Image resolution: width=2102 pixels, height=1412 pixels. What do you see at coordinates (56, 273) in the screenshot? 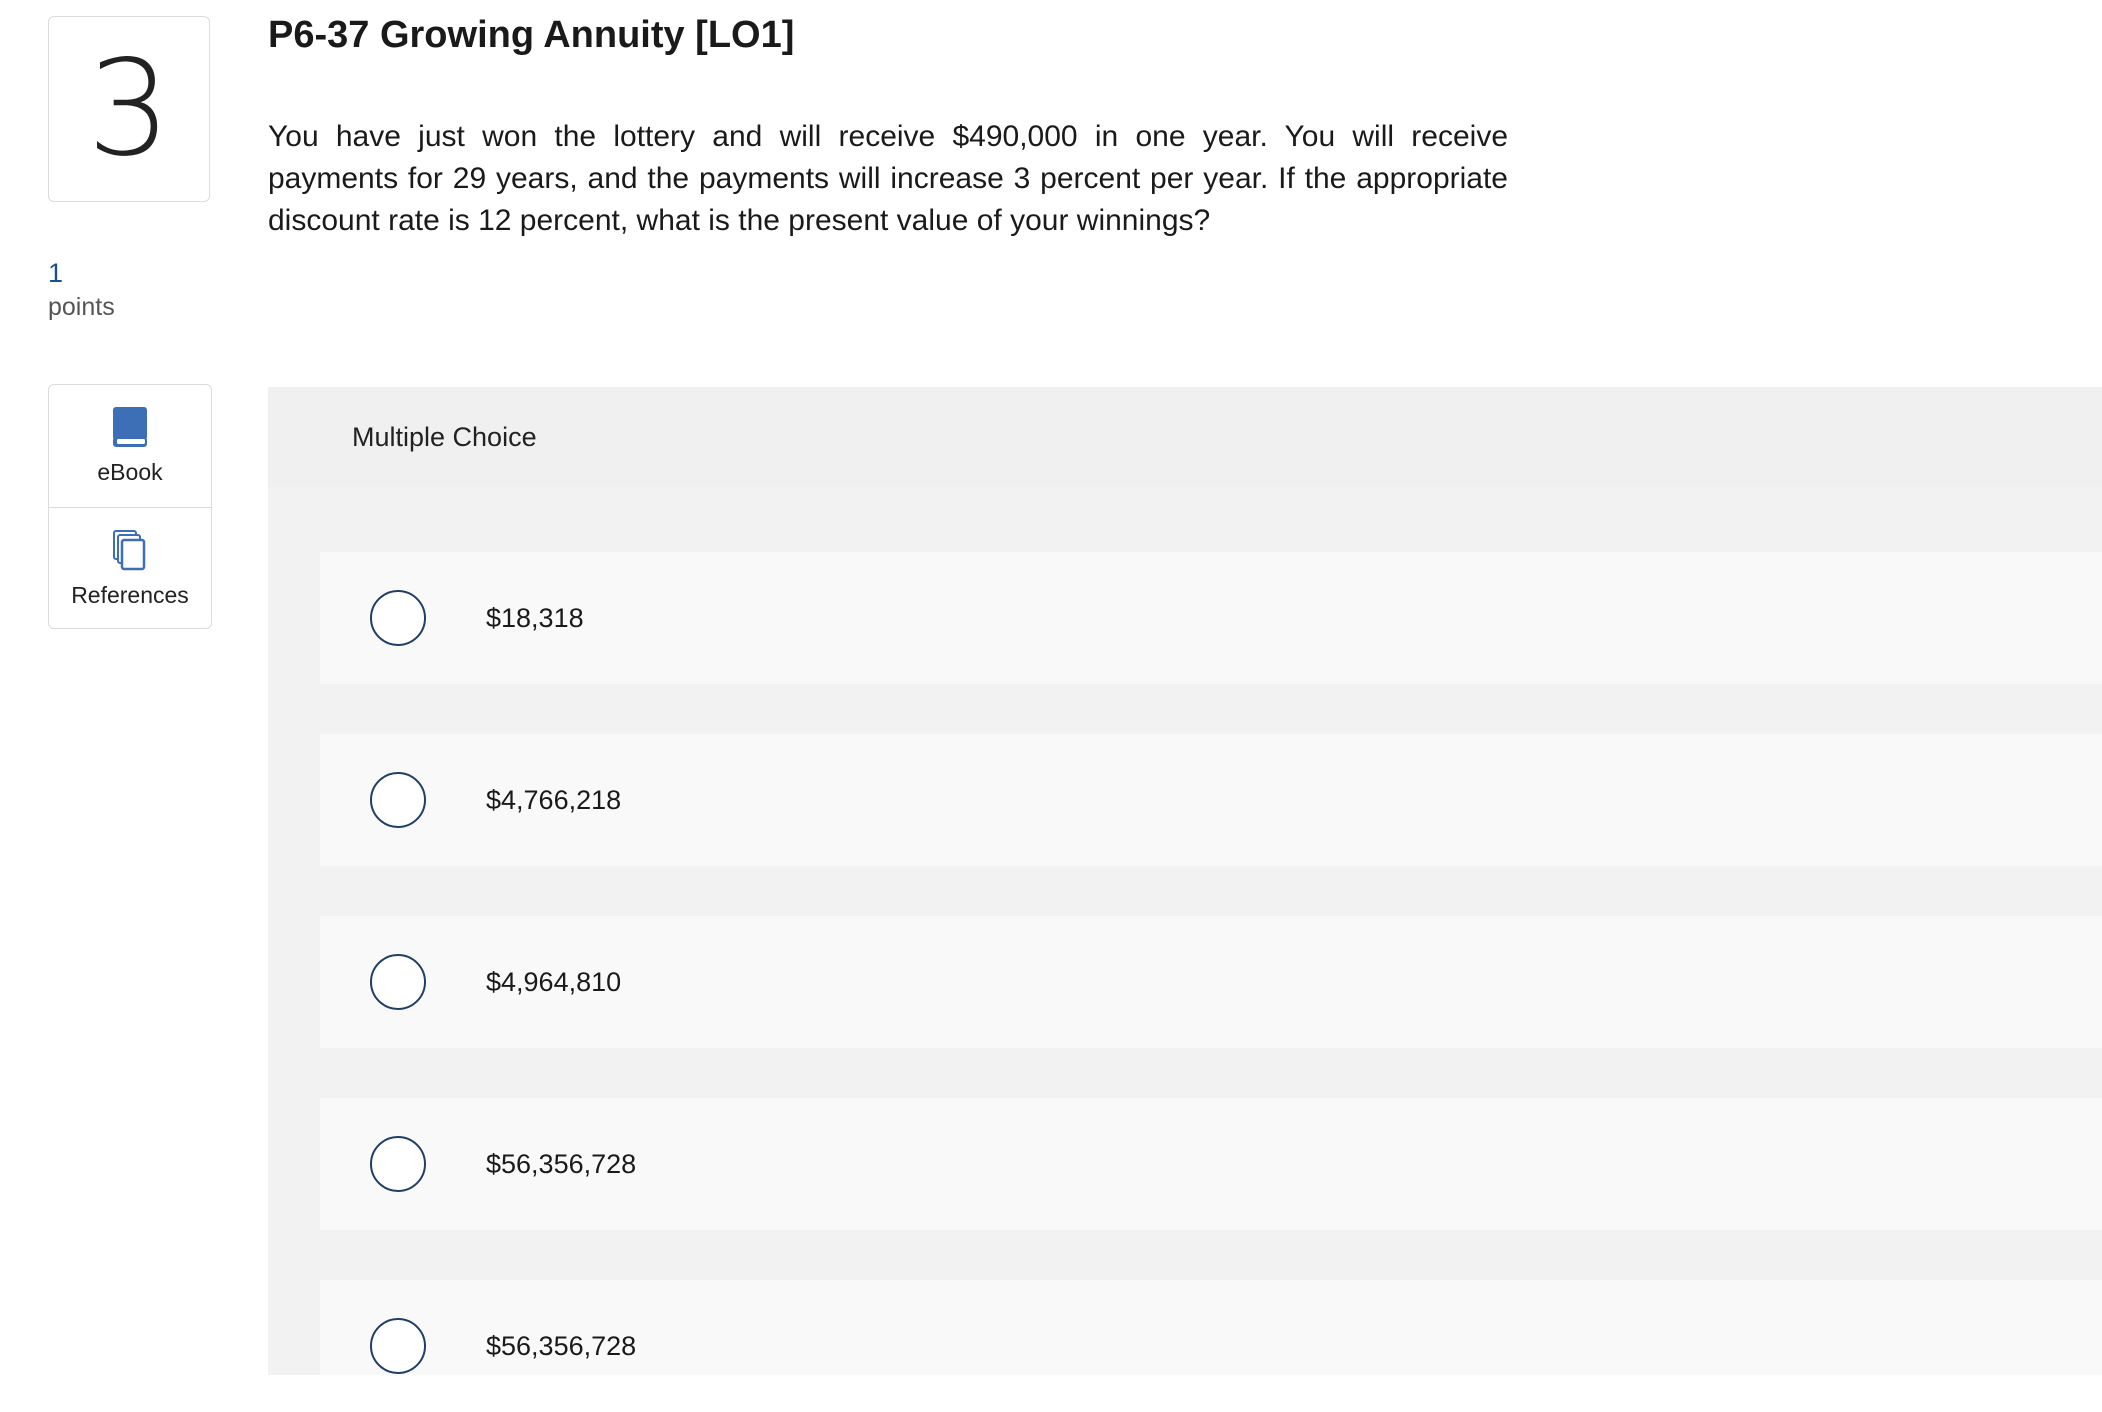
I see `points-value: 1` at bounding box center [56, 273].